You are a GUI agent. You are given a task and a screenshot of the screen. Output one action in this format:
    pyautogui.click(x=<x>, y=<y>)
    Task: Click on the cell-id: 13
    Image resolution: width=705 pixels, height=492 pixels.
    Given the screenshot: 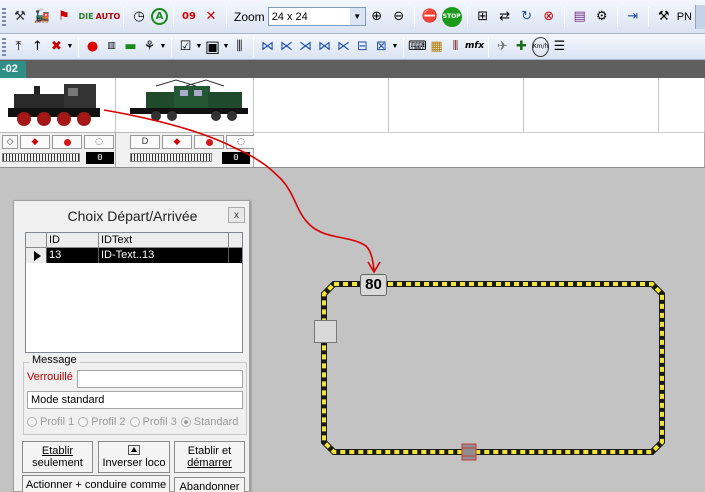 What is the action you would take?
    pyautogui.click(x=73, y=255)
    